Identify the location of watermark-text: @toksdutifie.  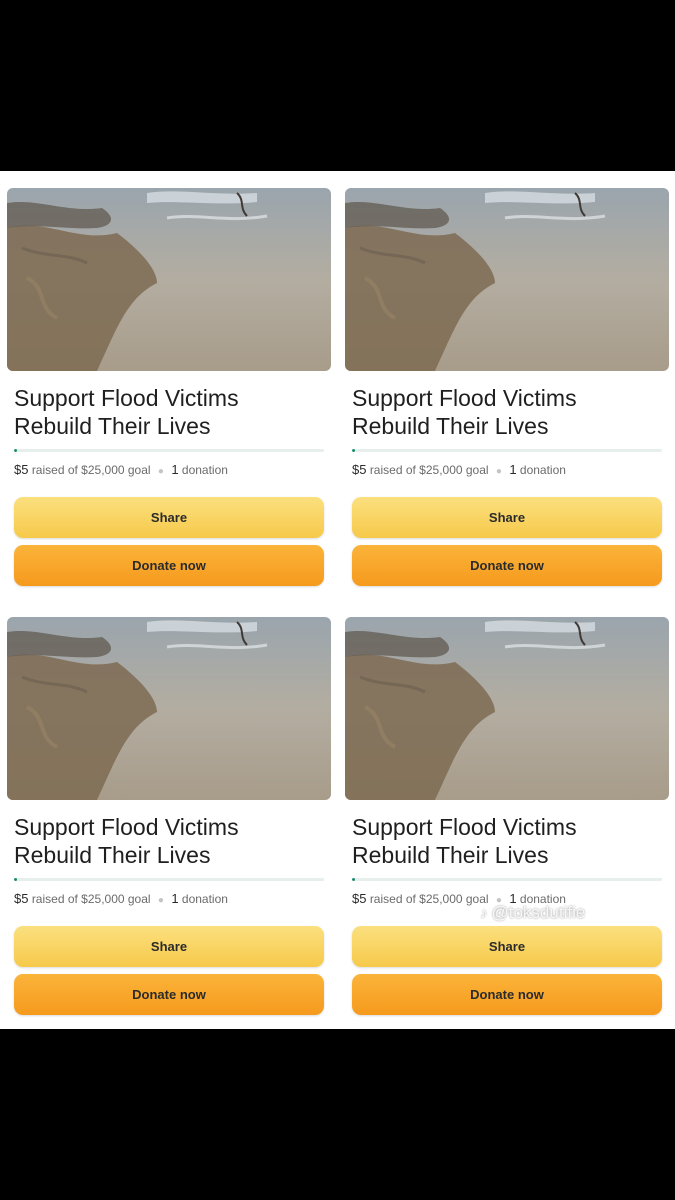
(538, 912).